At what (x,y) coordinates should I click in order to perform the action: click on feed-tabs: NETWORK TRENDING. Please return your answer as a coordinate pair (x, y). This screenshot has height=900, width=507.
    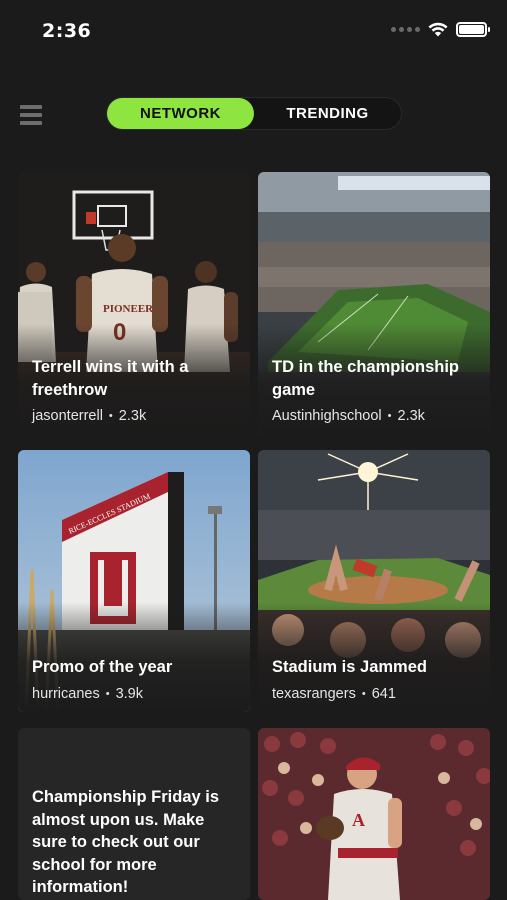
    Looking at the image, I should click on (254, 113).